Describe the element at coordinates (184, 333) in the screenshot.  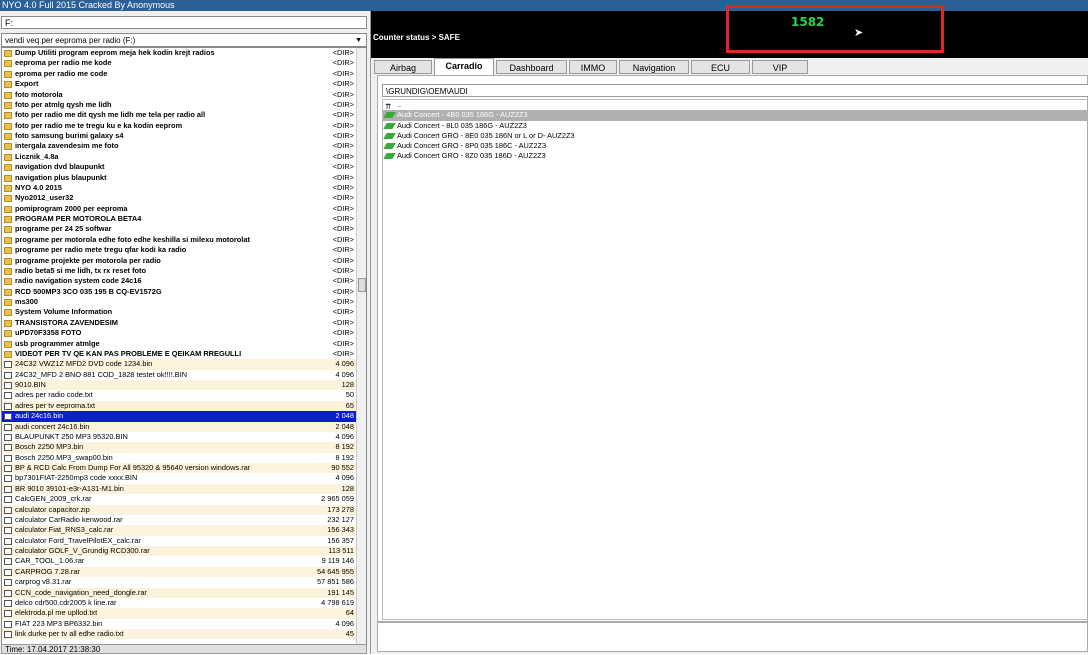
I see `folder-row: uPD70F3358 FOTO <DIR>` at that location.